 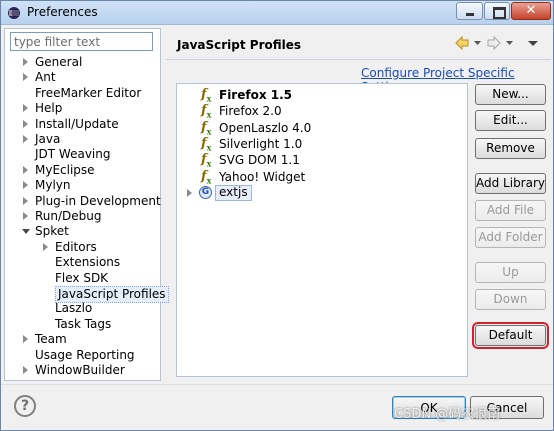 I want to click on profile-label: Firefox 1.5, so click(x=256, y=95).